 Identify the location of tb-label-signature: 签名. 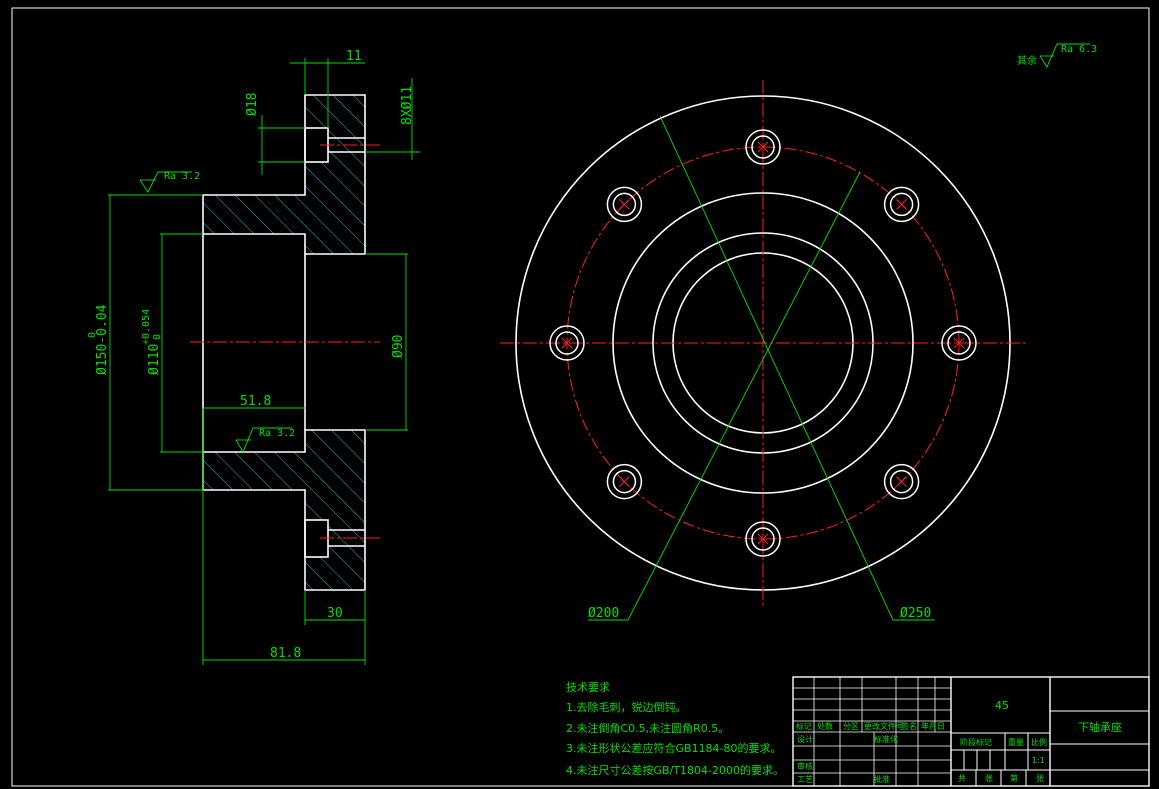
(909, 726).